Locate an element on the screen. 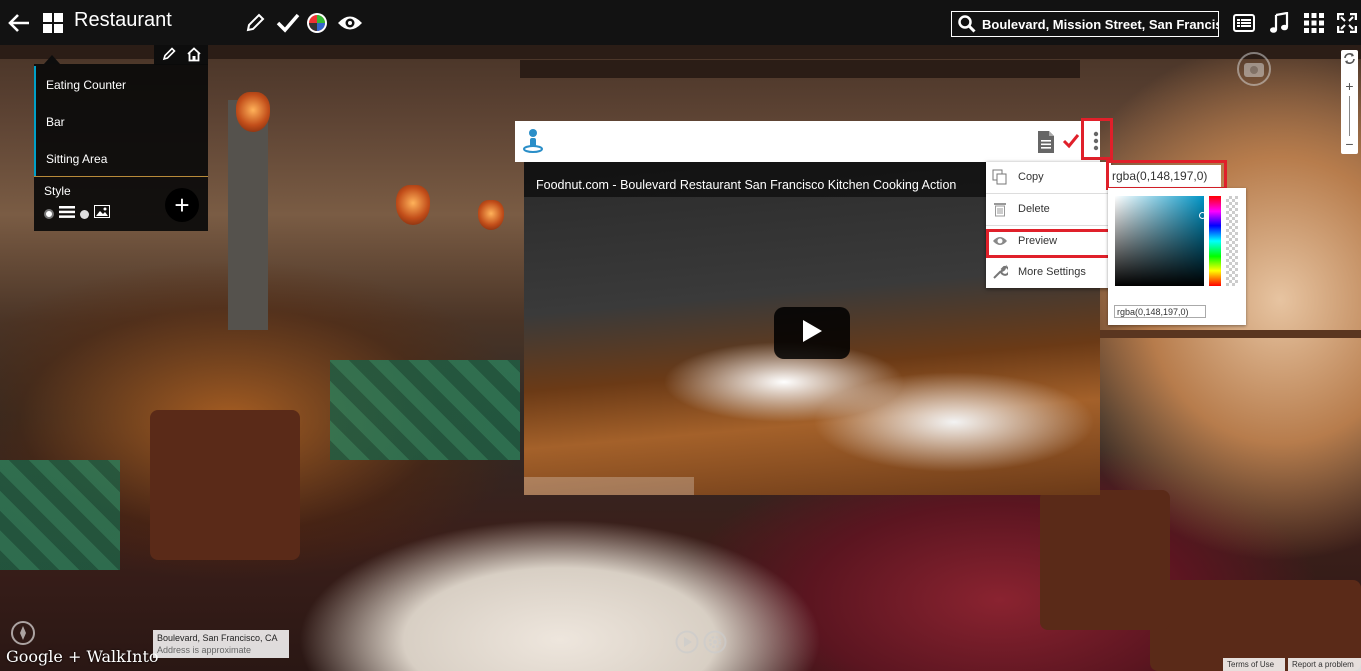 Image resolution: width=1361 pixels, height=671 pixels. menu-item-label: Copy is located at coordinates (1031, 177).